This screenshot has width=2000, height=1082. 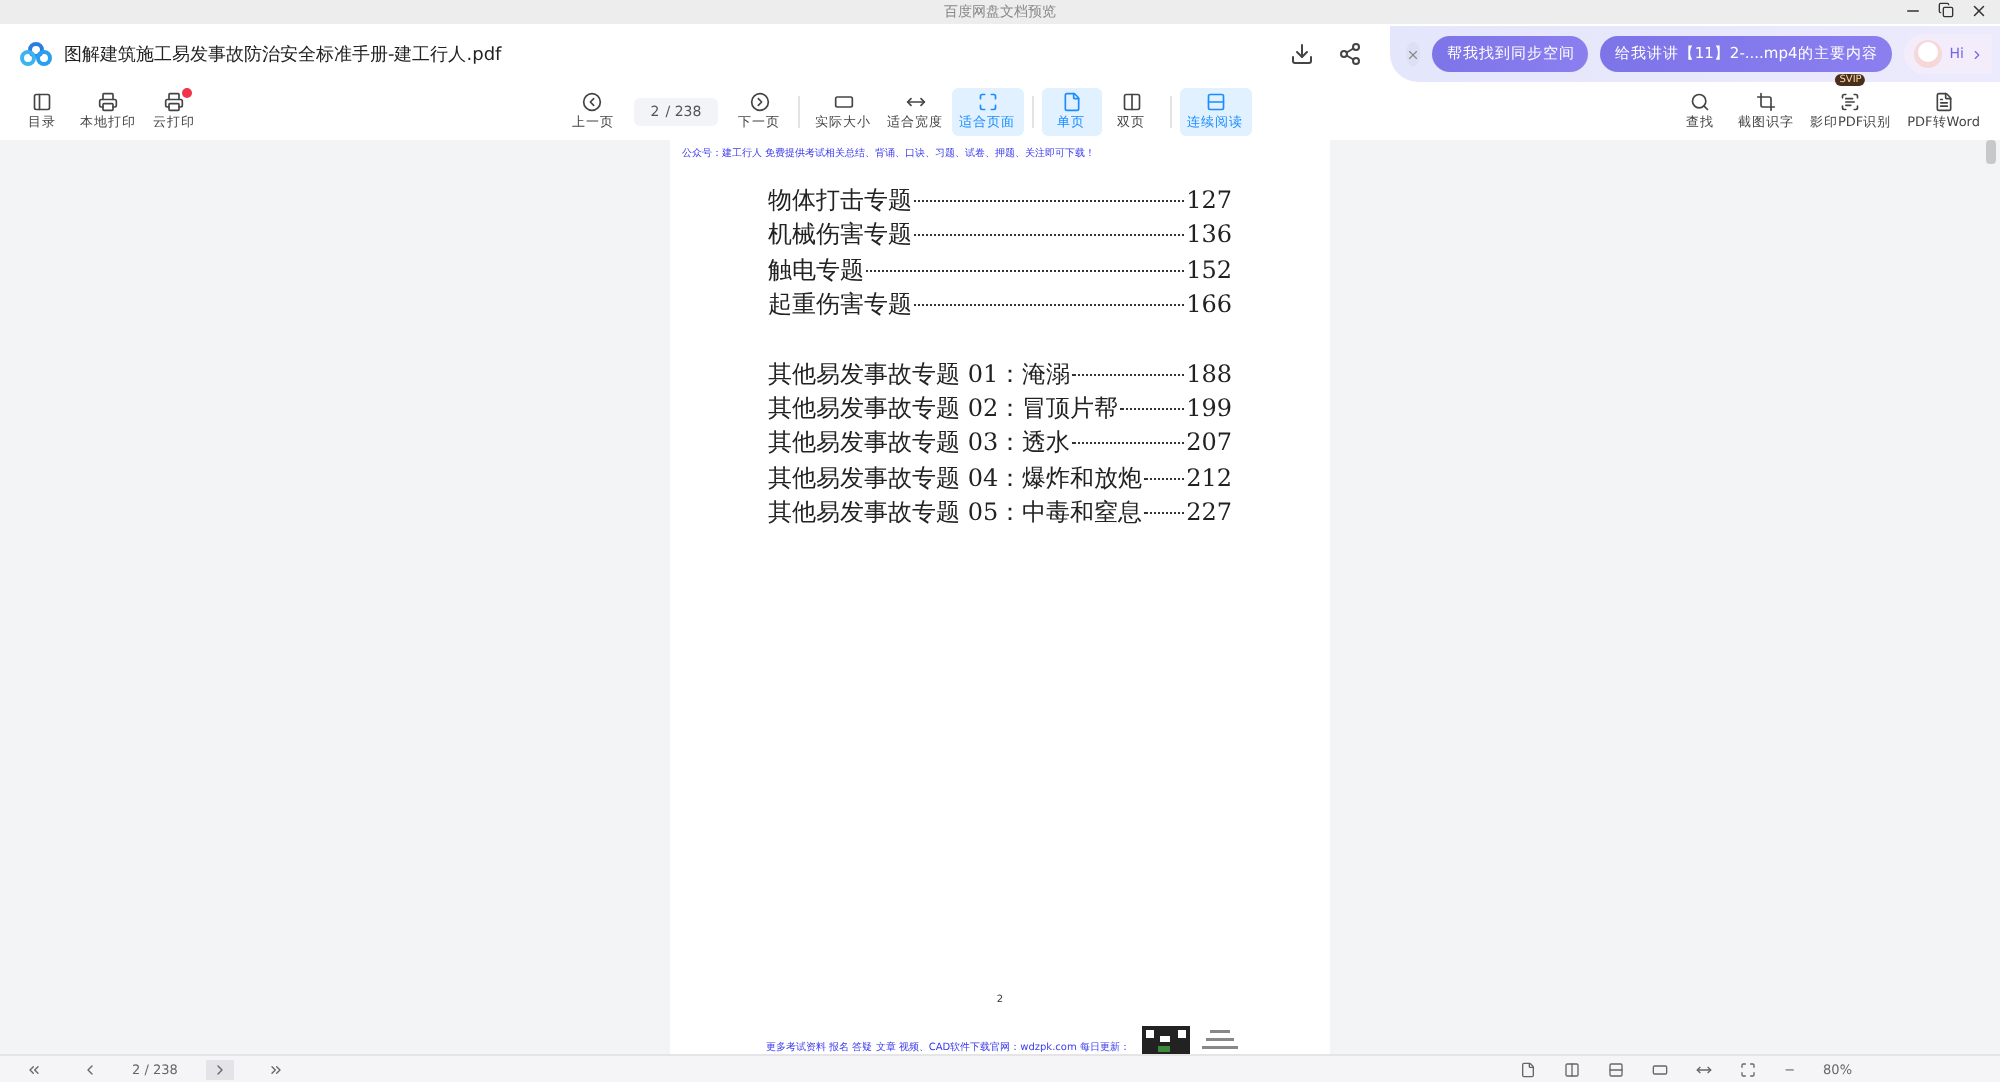 What do you see at coordinates (955, 478) in the screenshot?
I see `toc-title: 其他易发事故专题 04：爆炸和放炮` at bounding box center [955, 478].